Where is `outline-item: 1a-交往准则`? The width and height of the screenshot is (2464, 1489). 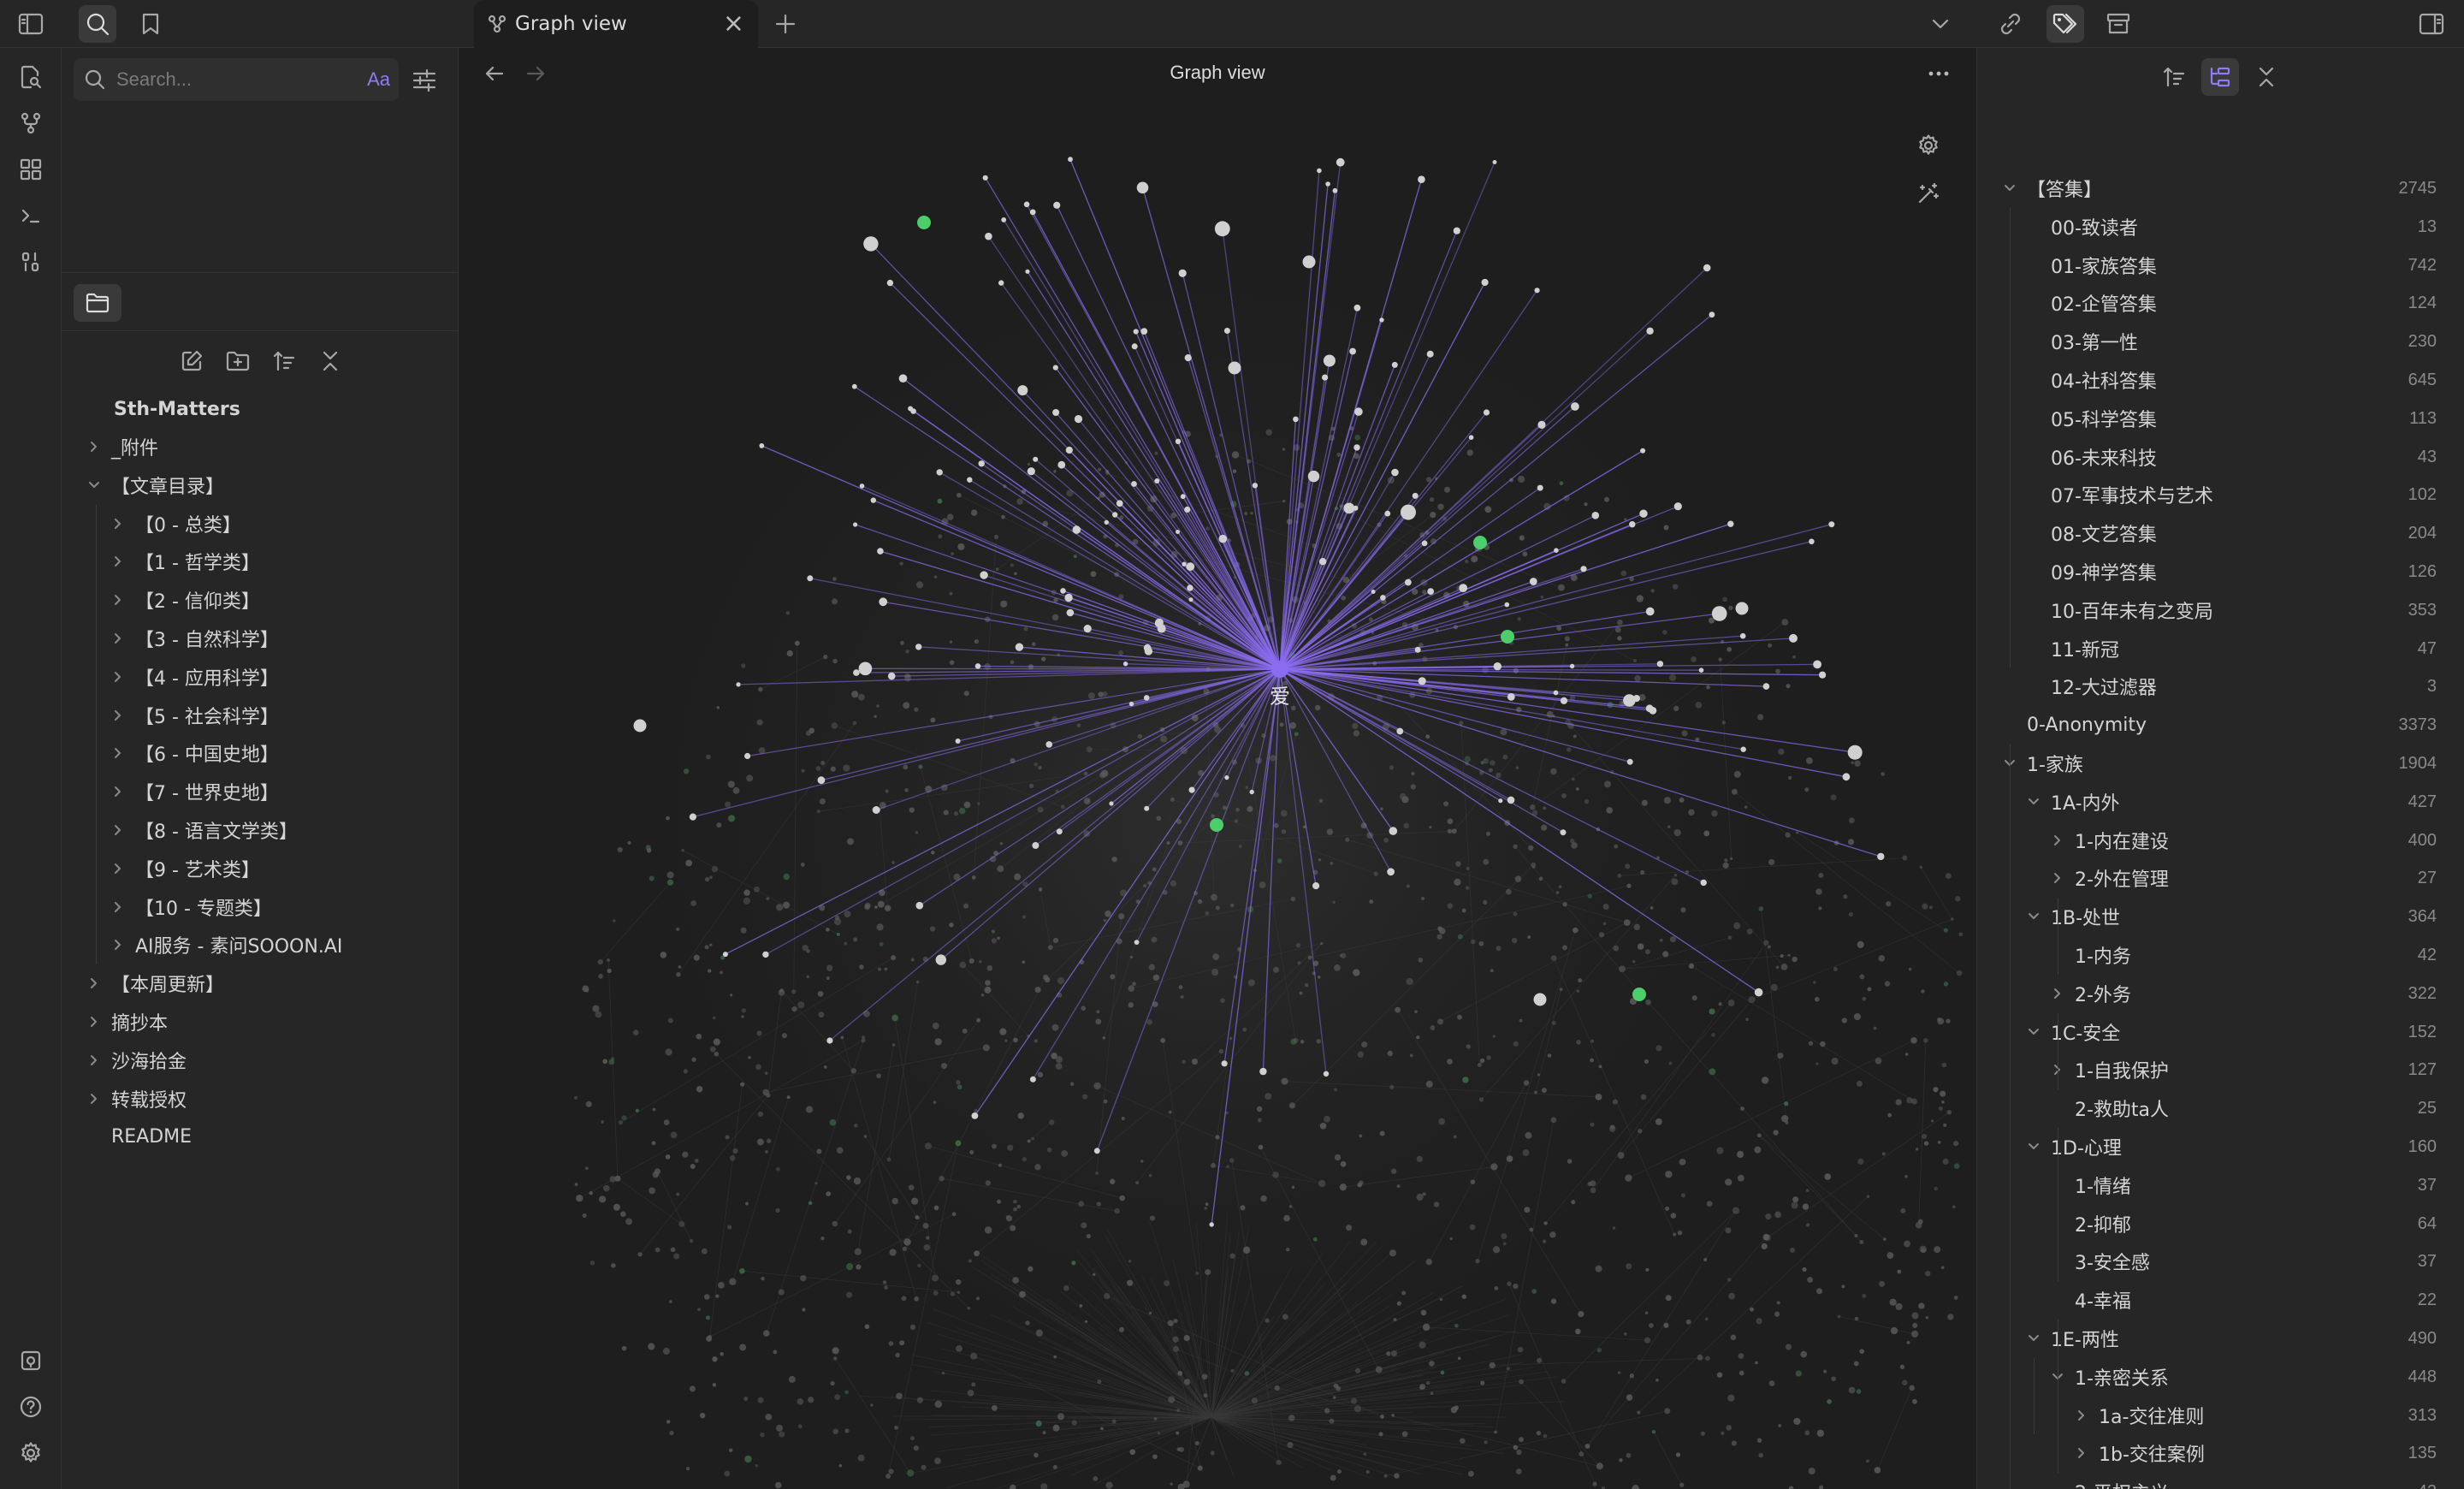 outline-item: 1a-交往准则 is located at coordinates (2268, 1415).